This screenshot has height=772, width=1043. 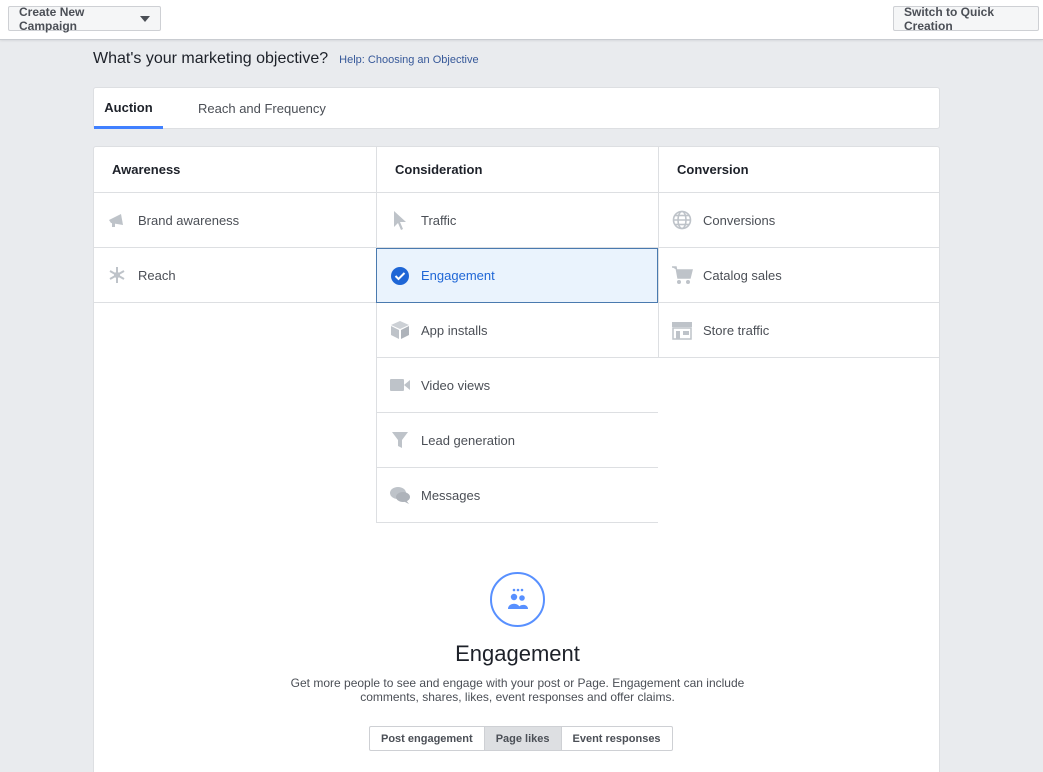 I want to click on objective-catalog-sales: Catalog sales, so click(x=799, y=275).